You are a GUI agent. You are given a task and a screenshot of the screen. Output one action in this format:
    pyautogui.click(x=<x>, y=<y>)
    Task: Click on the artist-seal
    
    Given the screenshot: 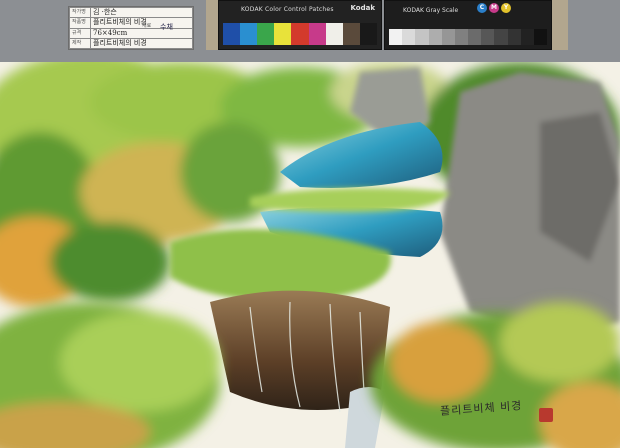 What is the action you would take?
    pyautogui.click(x=546, y=415)
    